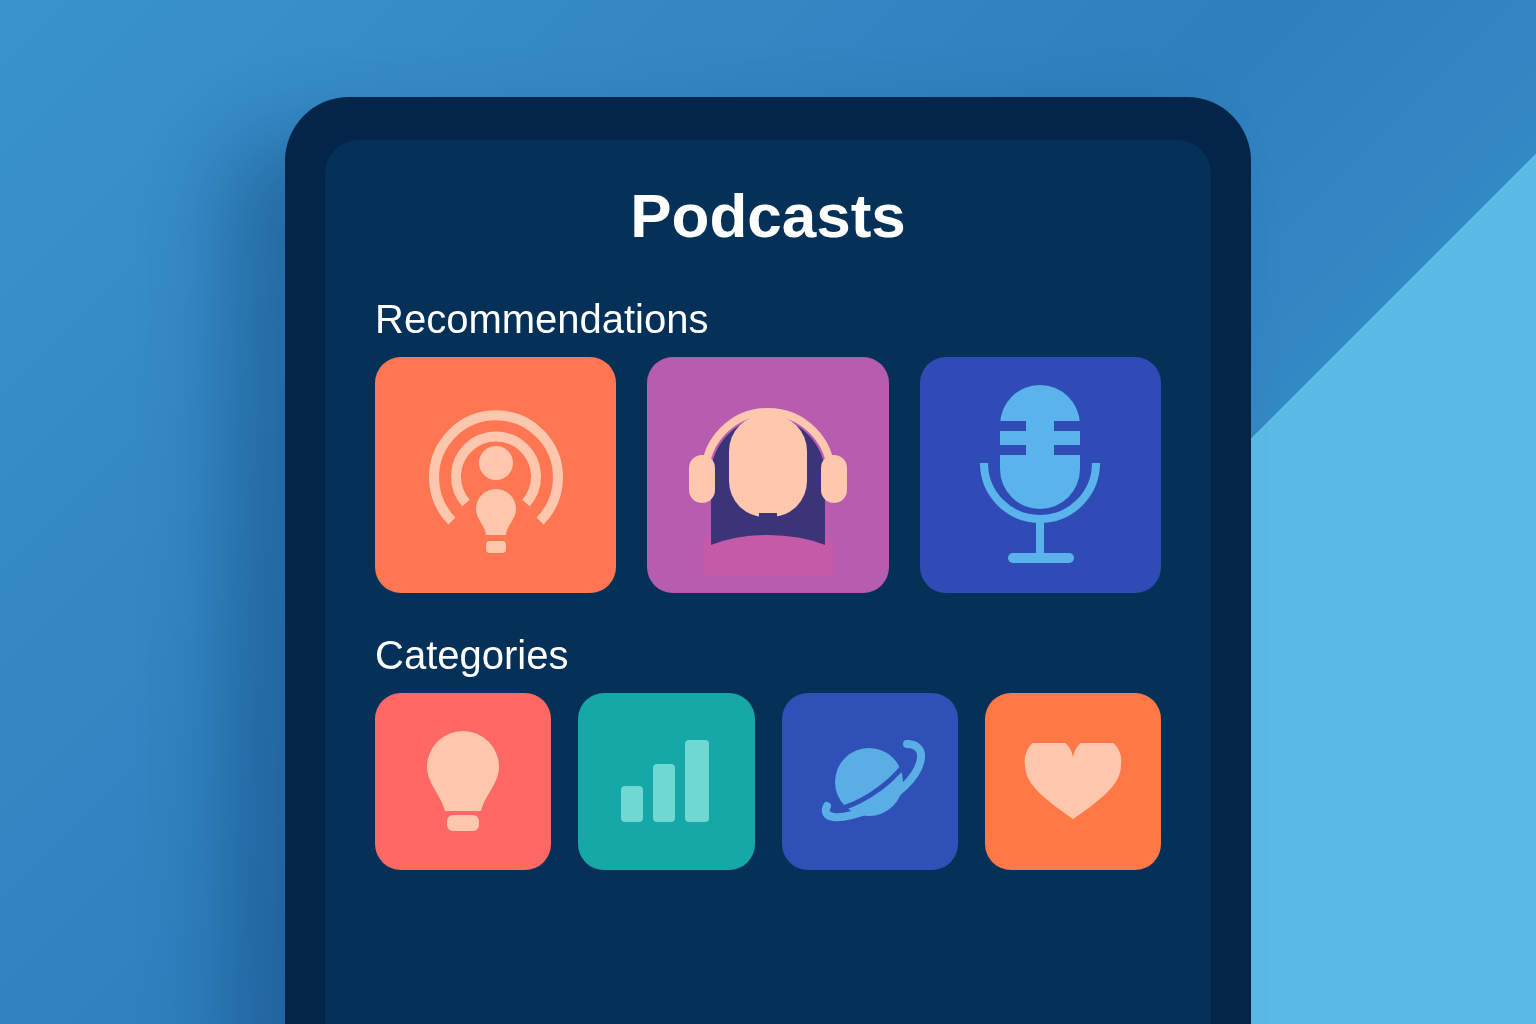 This screenshot has width=1536, height=1024. I want to click on page-title: Podcasts, so click(768, 215).